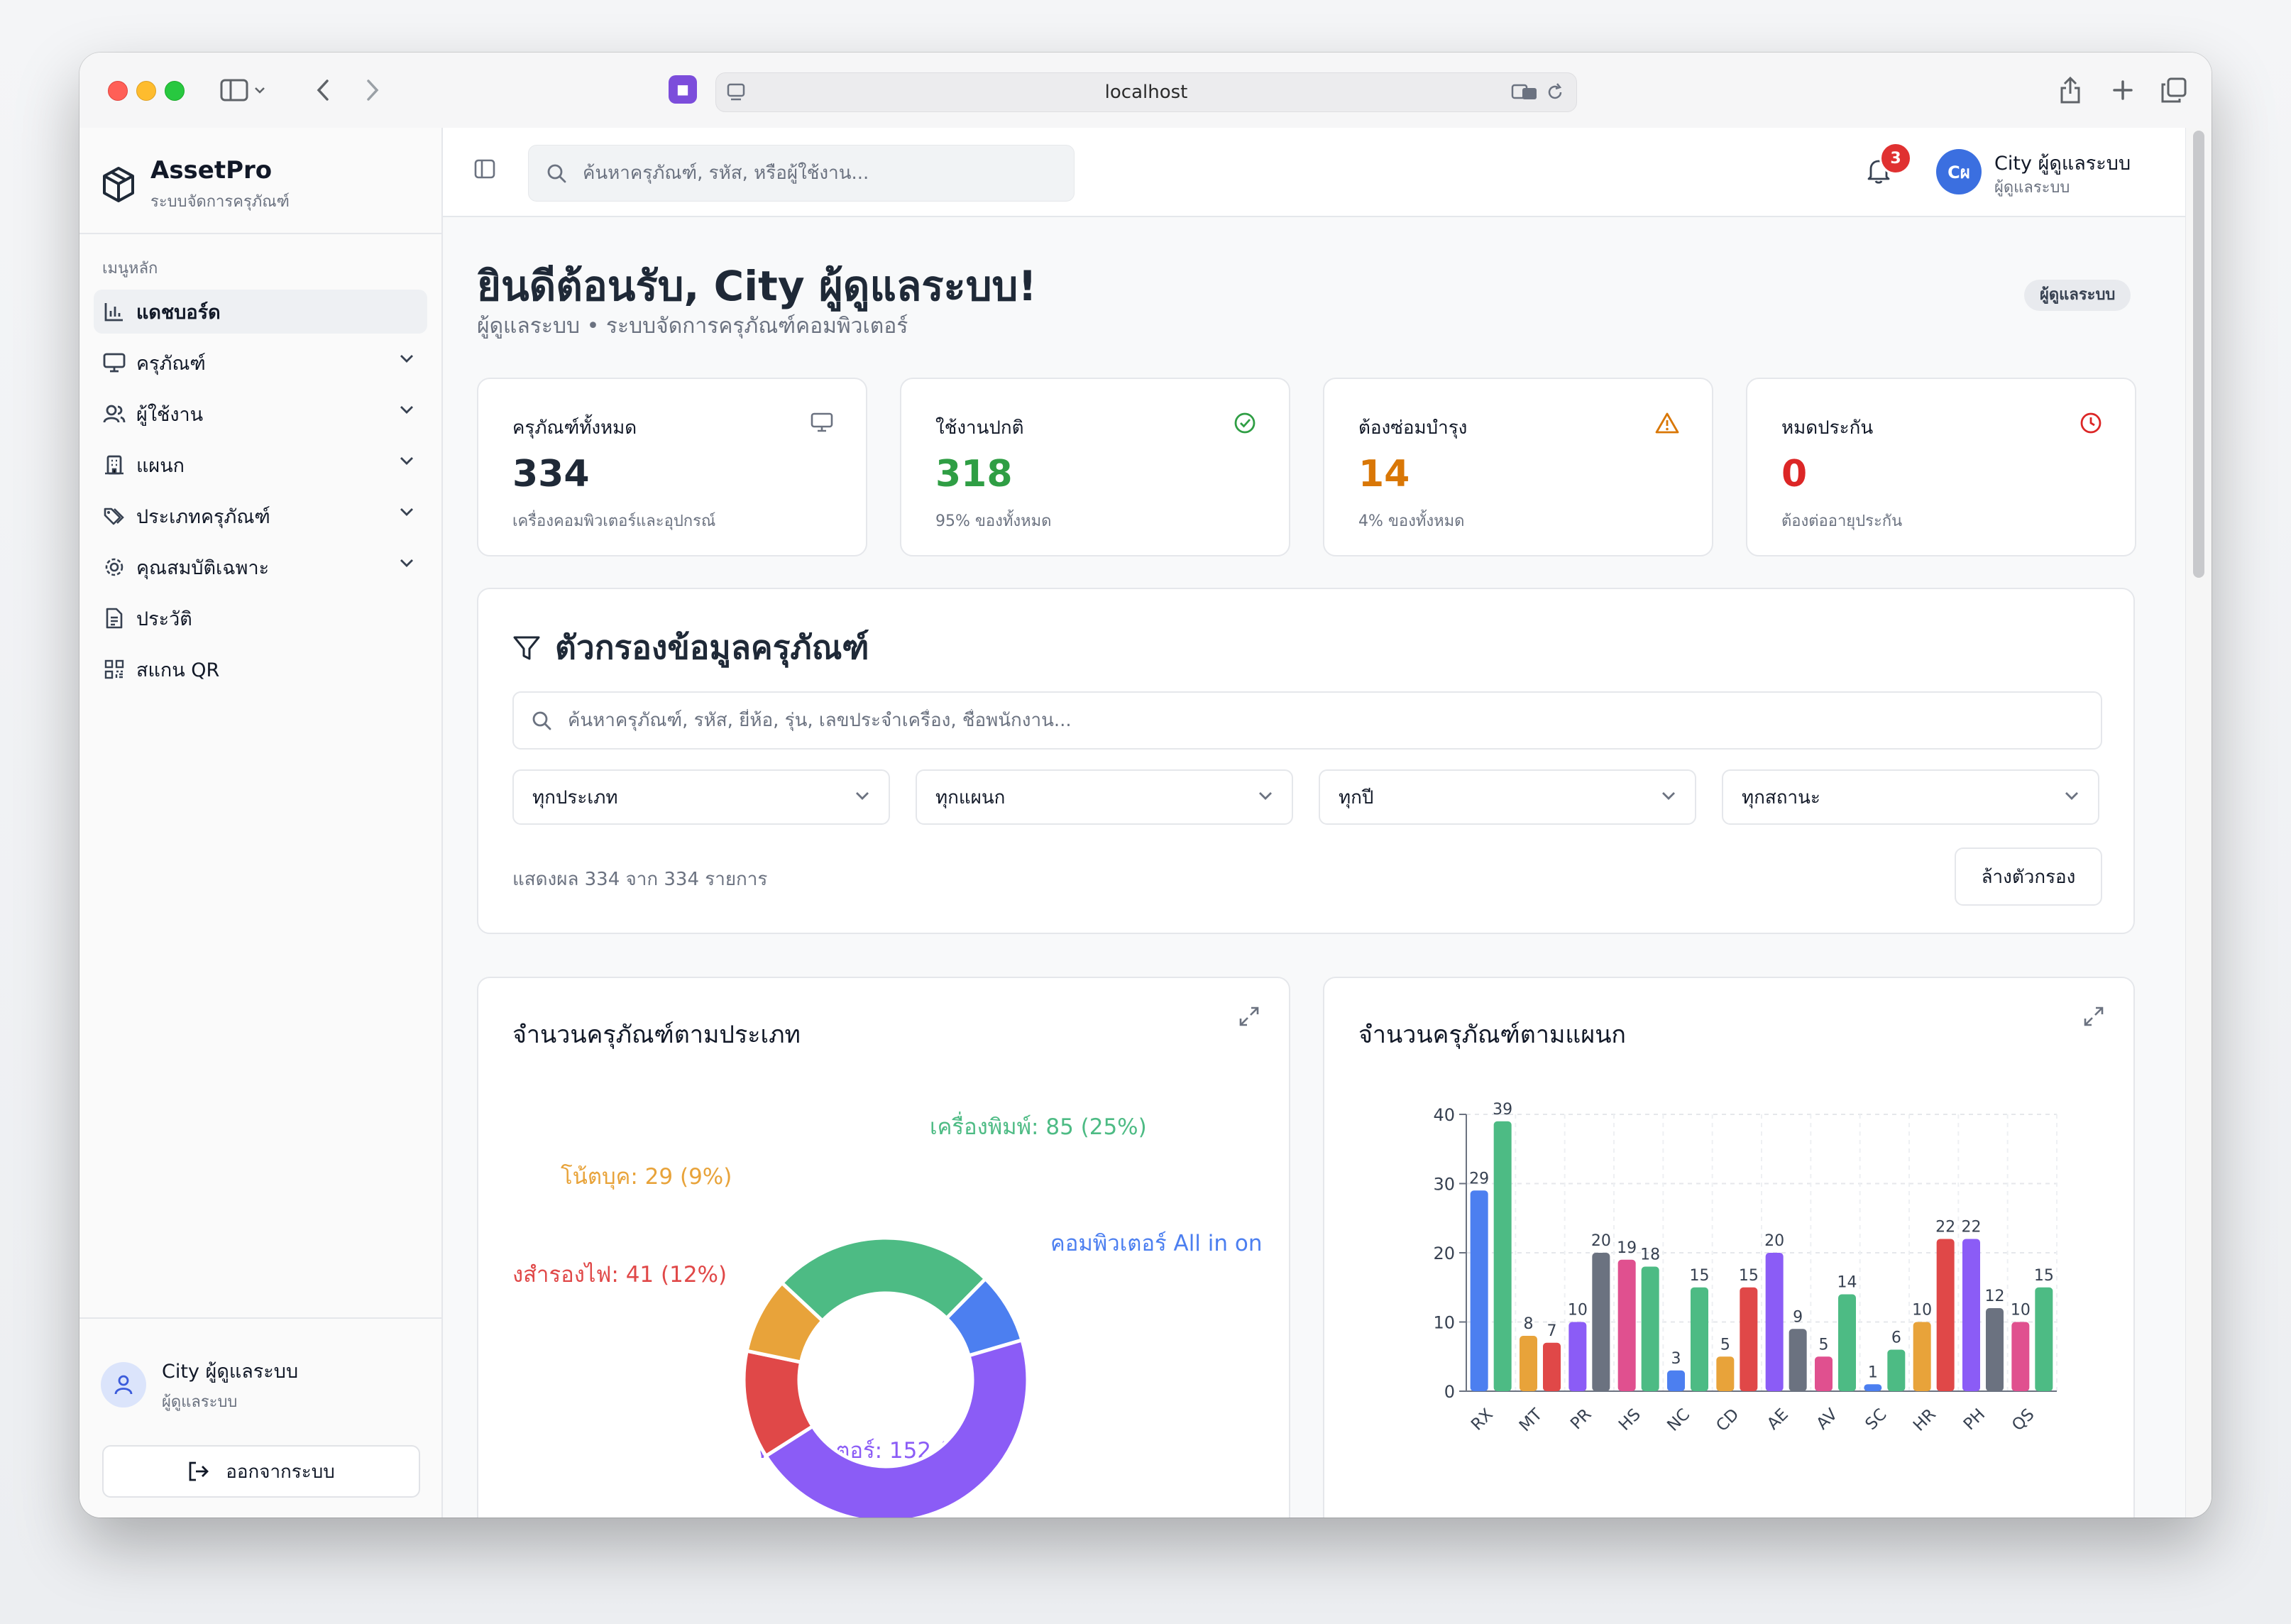 The image size is (2291, 1624). What do you see at coordinates (242, 90) in the screenshot?
I see `sidebar-toggle-icon` at bounding box center [242, 90].